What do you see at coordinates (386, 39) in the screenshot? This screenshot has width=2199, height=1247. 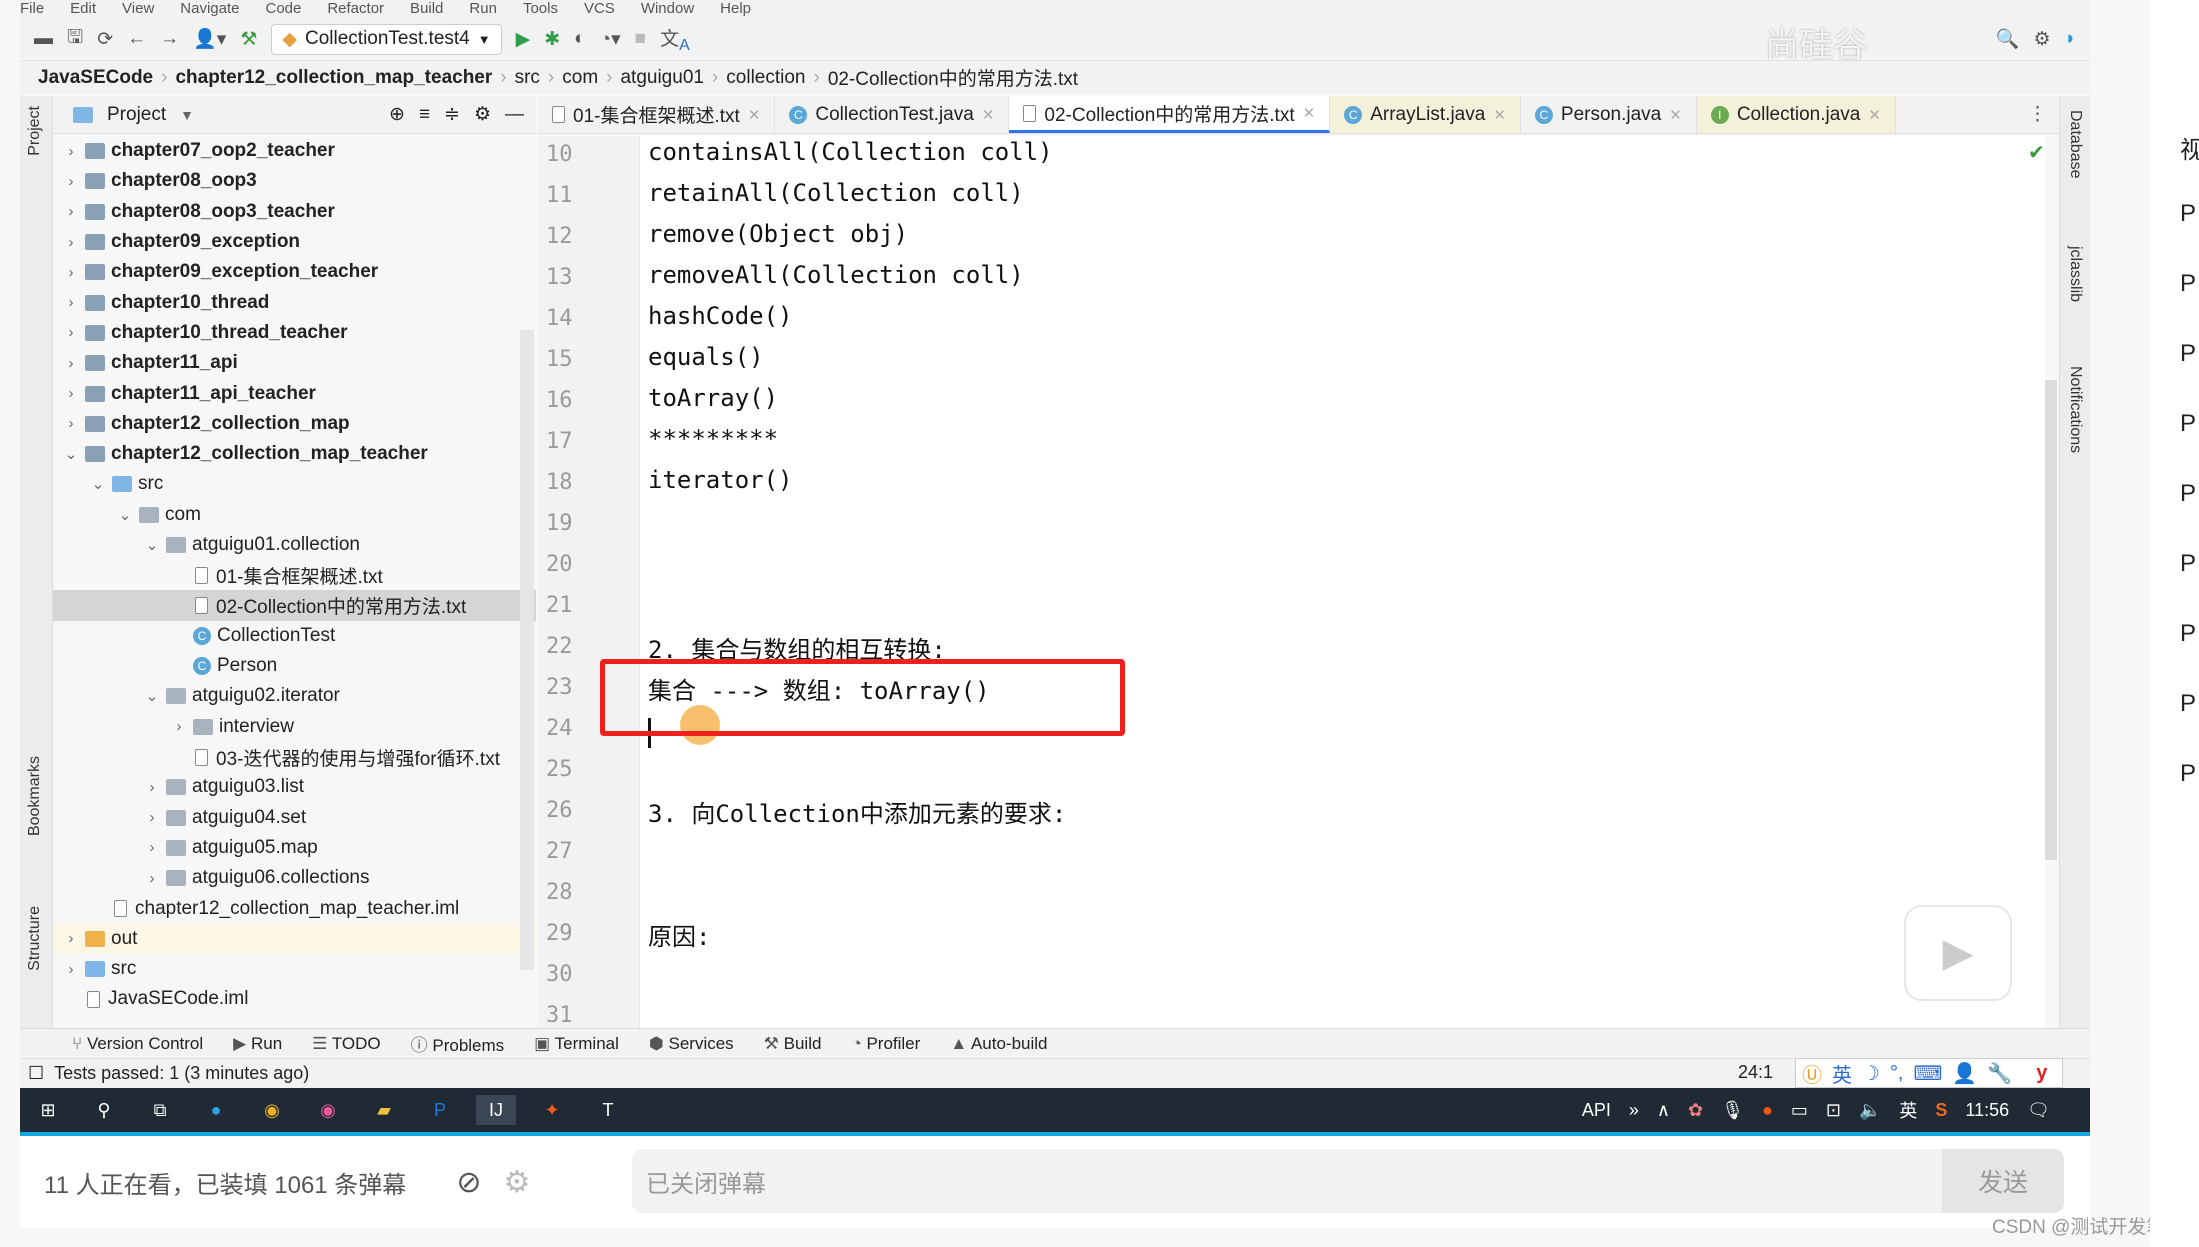 I see `run-configuration-select: ◆ CollectionTest.test4 ▼` at bounding box center [386, 39].